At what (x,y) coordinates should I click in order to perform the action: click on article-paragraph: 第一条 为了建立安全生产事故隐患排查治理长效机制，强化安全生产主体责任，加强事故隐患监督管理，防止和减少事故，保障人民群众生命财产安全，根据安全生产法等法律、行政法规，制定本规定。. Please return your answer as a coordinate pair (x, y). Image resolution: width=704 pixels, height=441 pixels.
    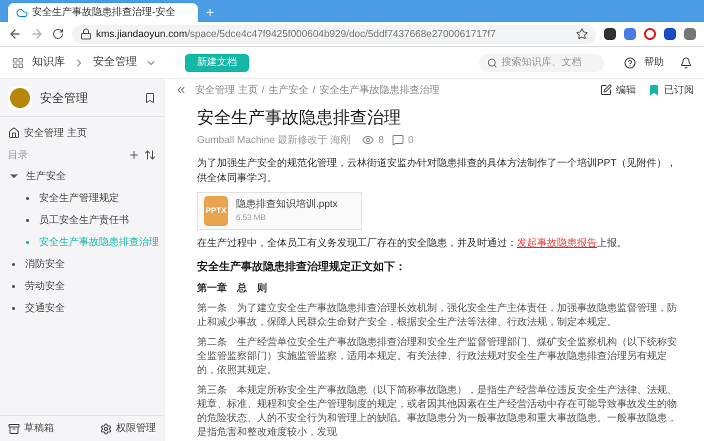
    Looking at the image, I should click on (437, 316).